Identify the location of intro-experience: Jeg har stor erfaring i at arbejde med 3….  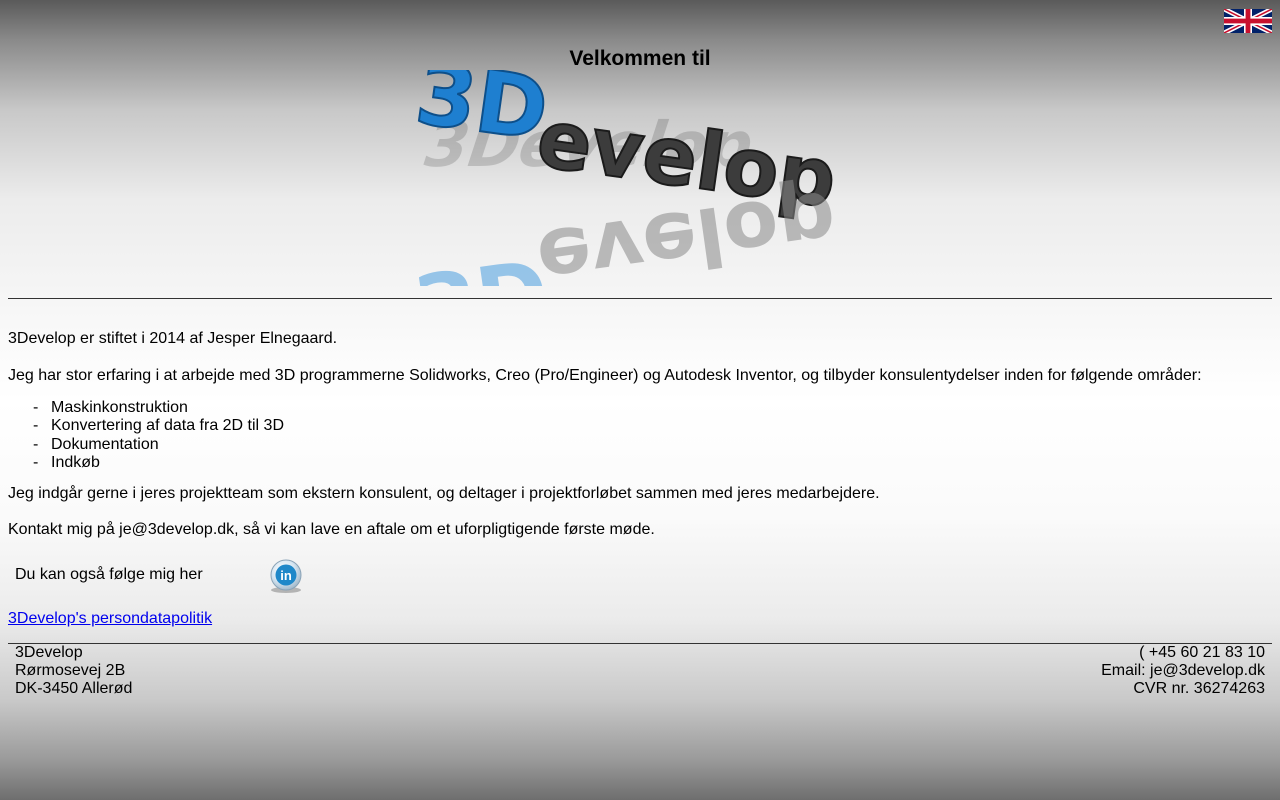
(605, 375).